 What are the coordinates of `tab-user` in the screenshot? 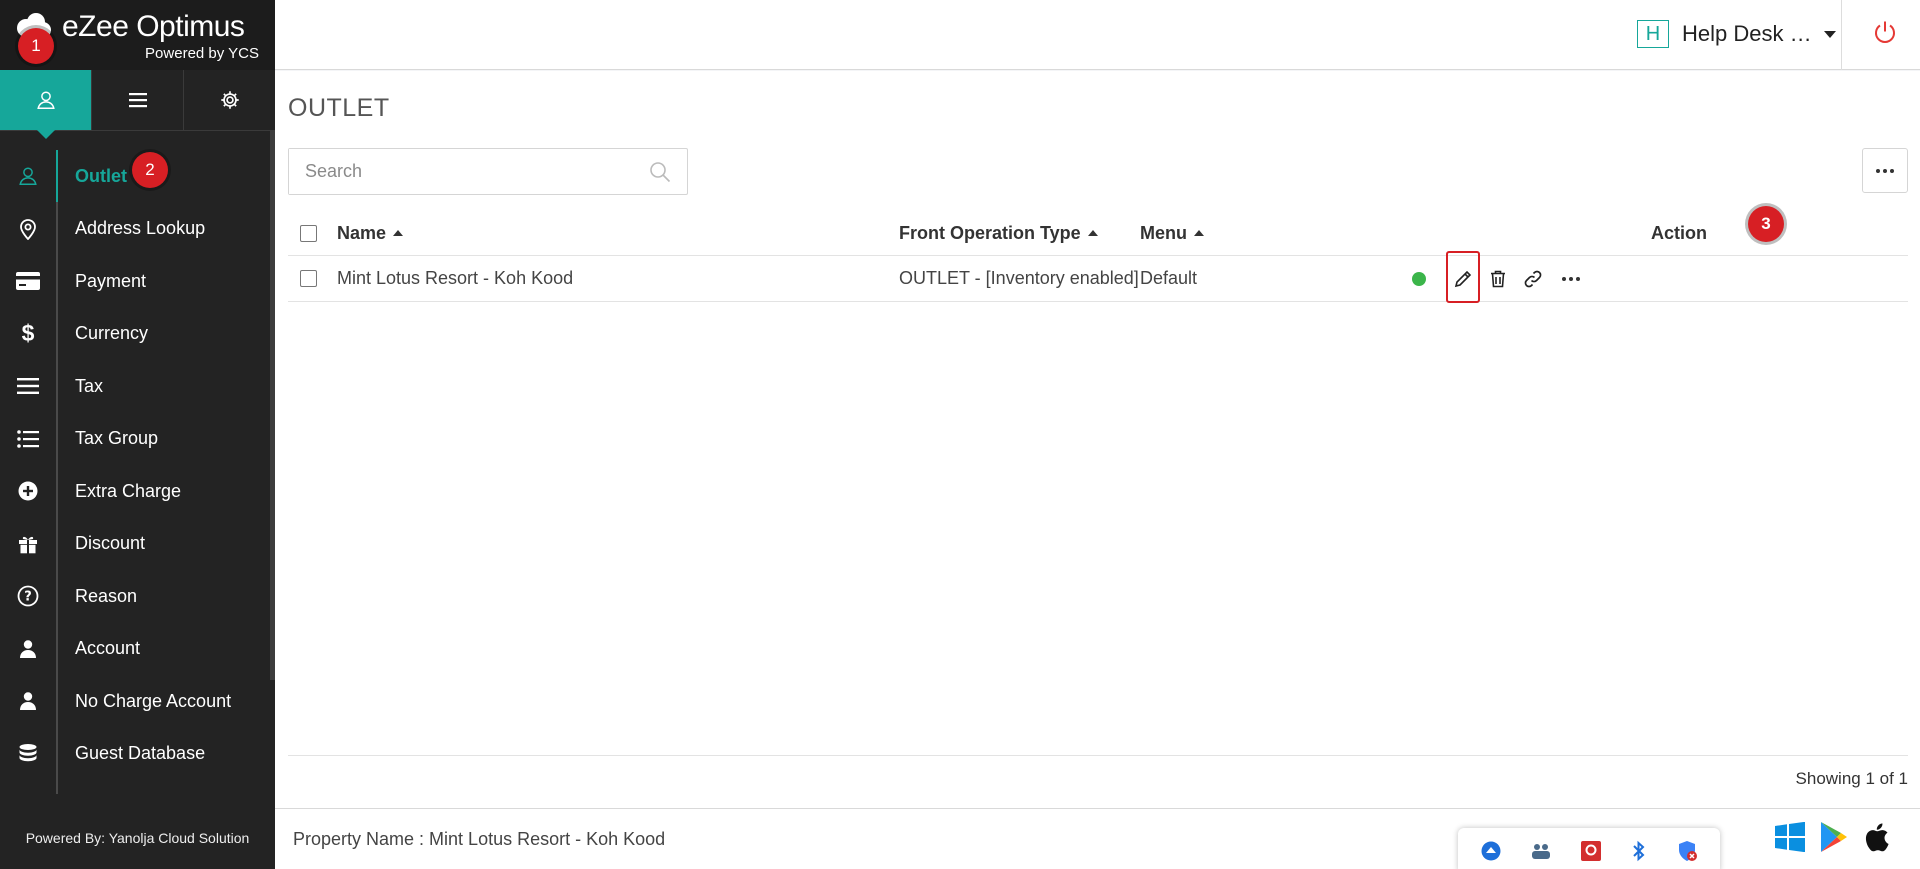 It's located at (46, 104).